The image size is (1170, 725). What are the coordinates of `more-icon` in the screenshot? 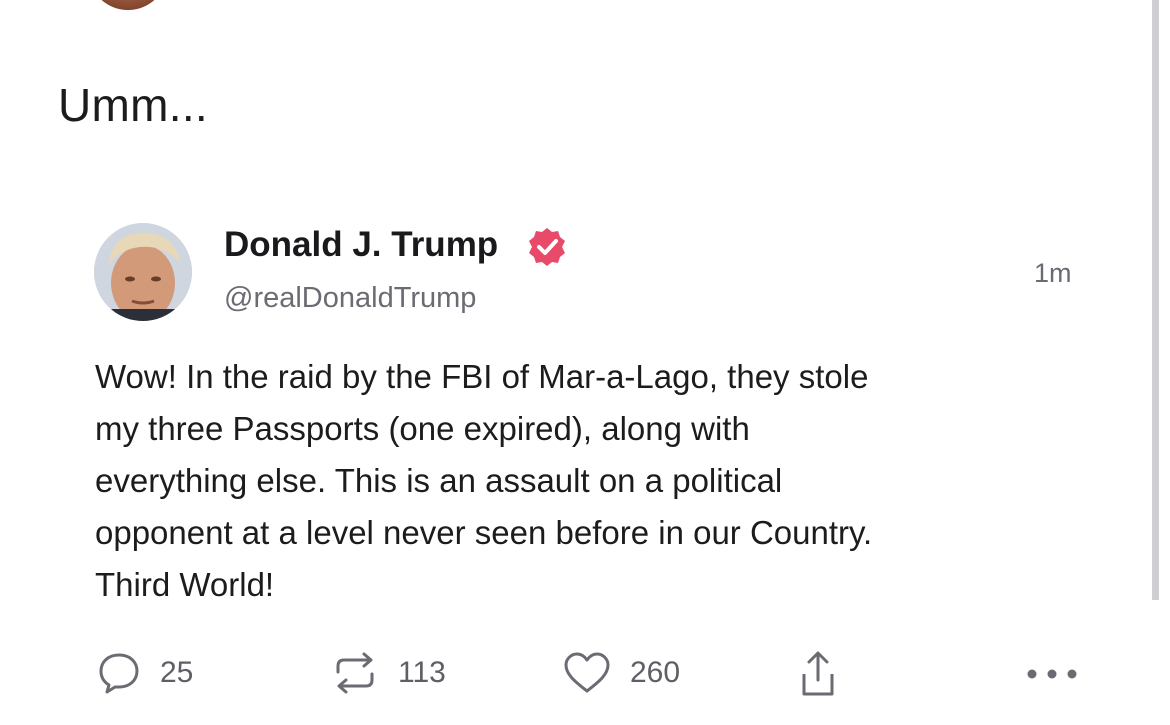 It's located at (1052, 674).